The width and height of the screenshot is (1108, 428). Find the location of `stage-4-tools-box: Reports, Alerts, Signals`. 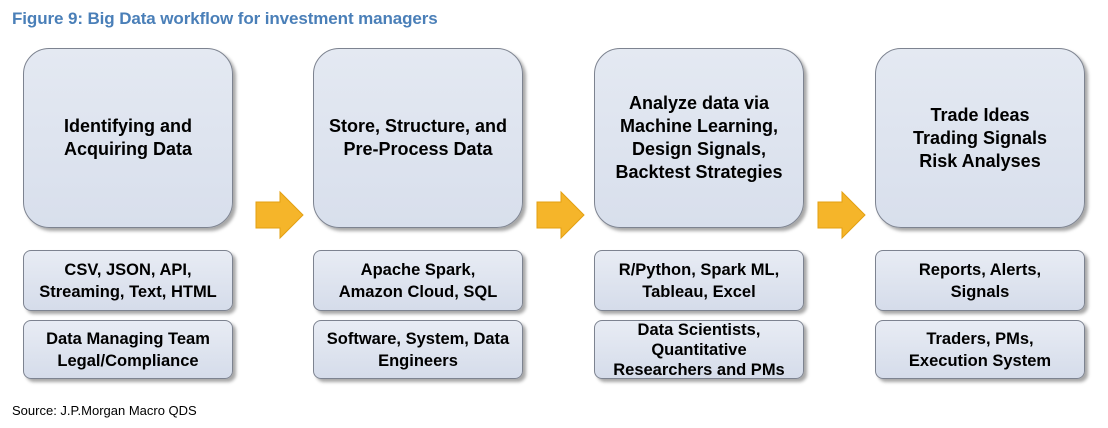

stage-4-tools-box: Reports, Alerts, Signals is located at coordinates (980, 280).